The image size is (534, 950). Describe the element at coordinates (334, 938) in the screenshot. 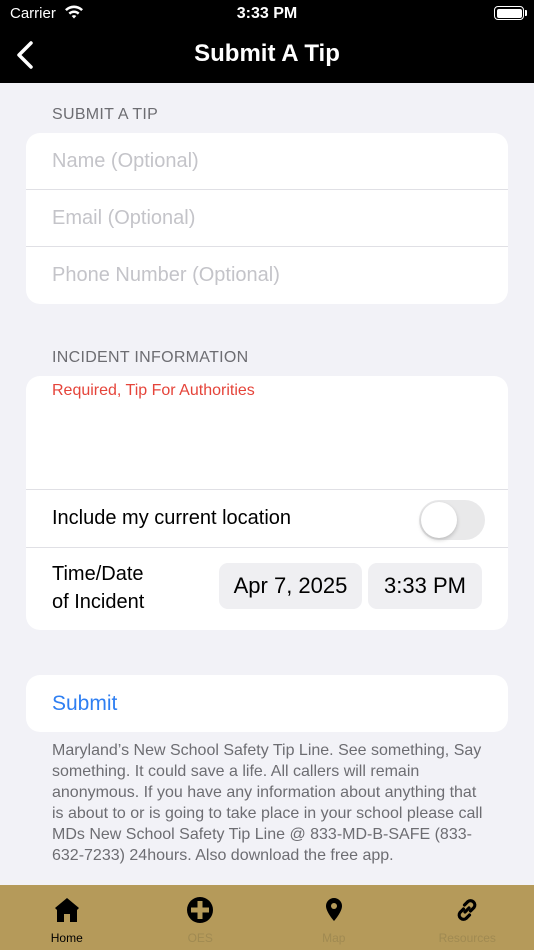

I see `tab-map-label: Map` at that location.